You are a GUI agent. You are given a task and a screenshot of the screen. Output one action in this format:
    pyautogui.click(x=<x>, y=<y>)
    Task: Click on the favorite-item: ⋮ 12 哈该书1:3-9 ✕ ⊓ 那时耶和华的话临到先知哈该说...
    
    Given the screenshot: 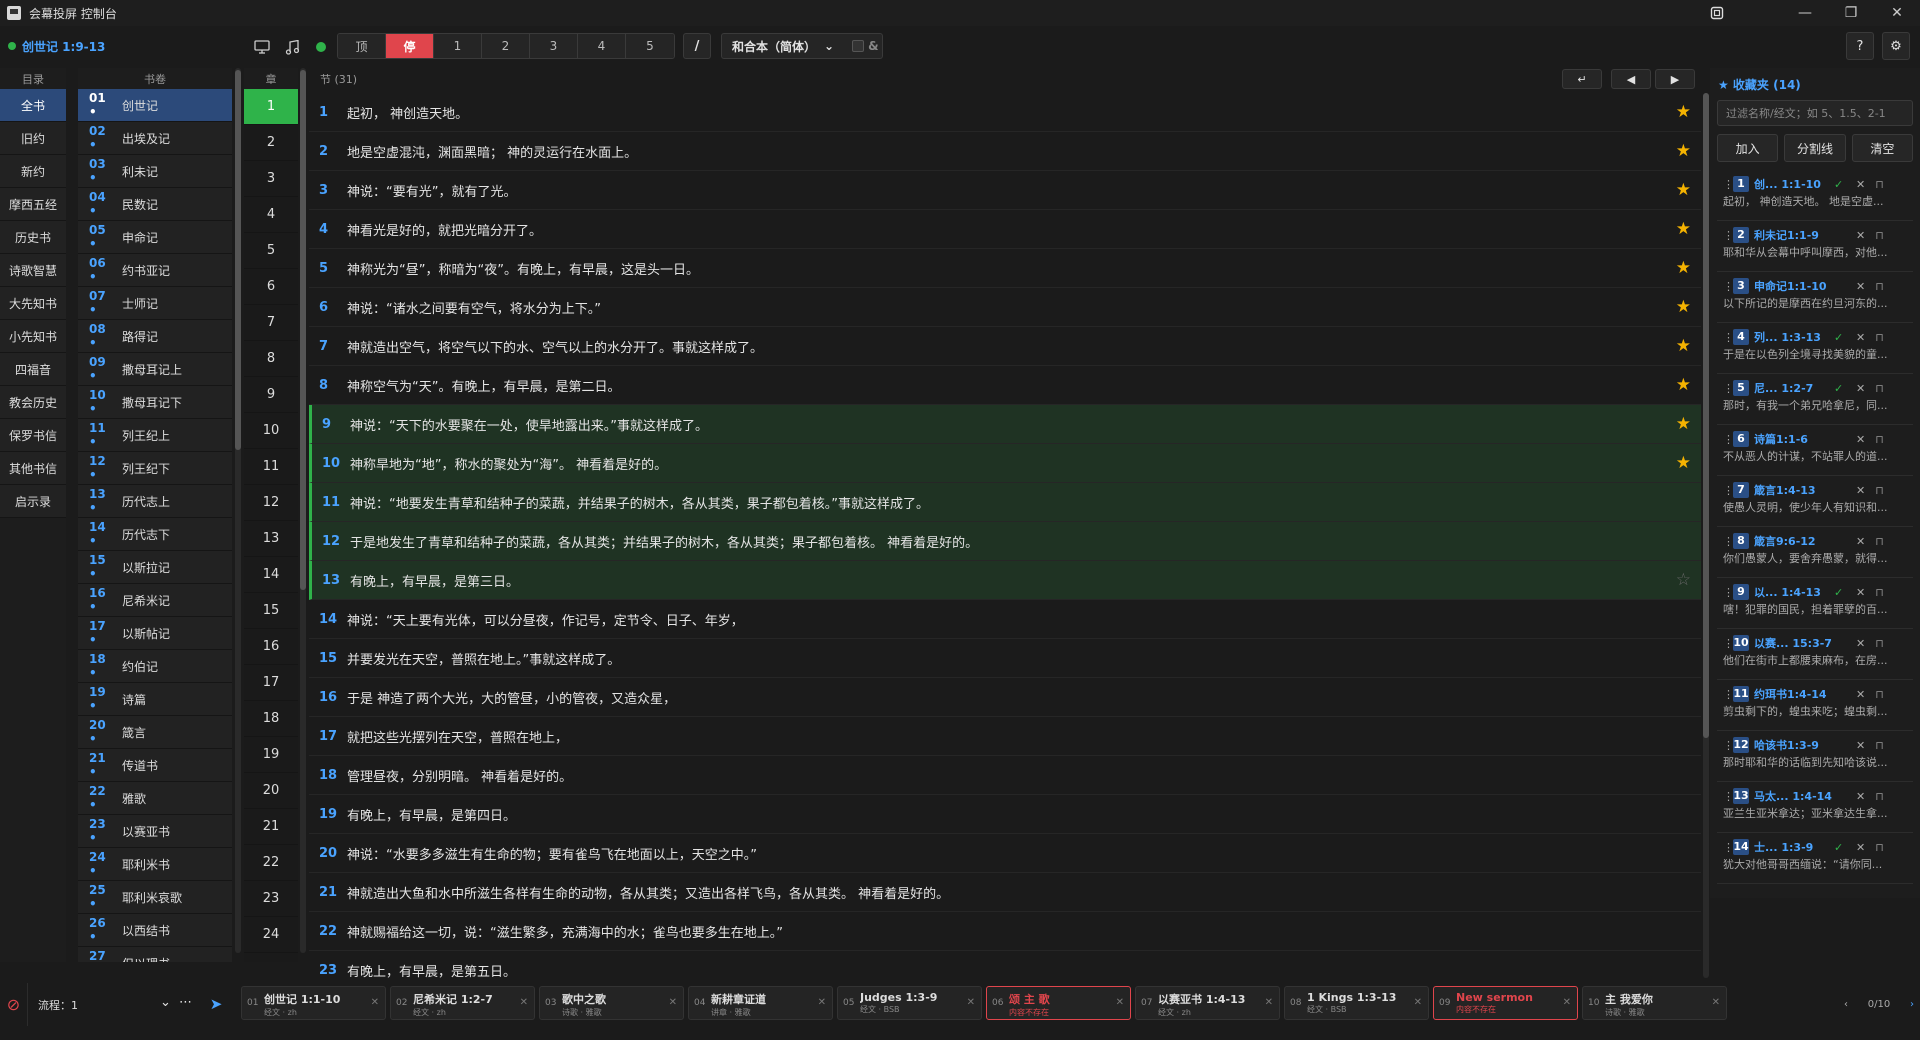 What is the action you would take?
    pyautogui.click(x=1815, y=756)
    